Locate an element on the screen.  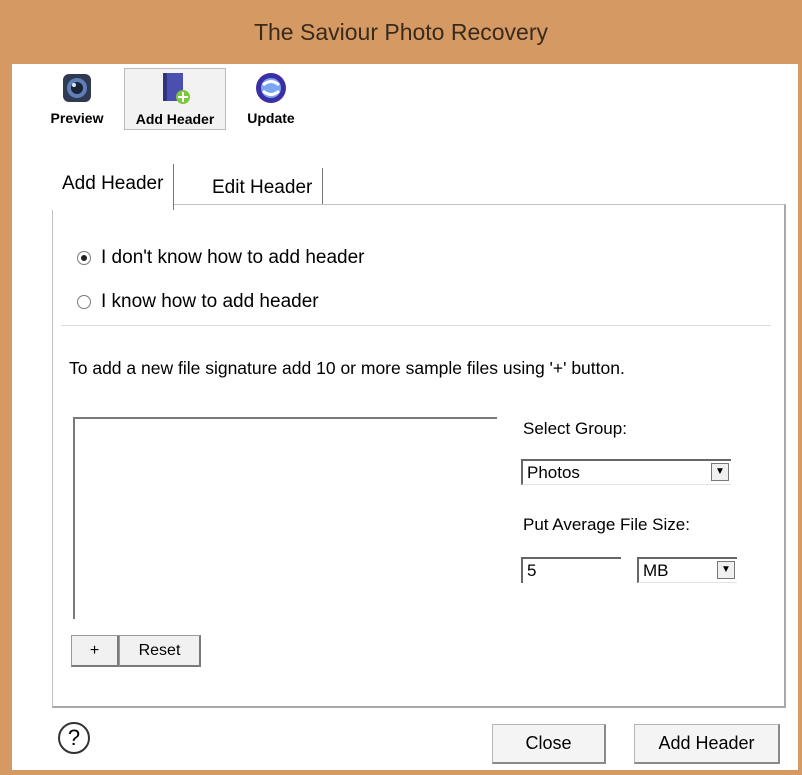
reset-button: Reset is located at coordinates (160, 651).